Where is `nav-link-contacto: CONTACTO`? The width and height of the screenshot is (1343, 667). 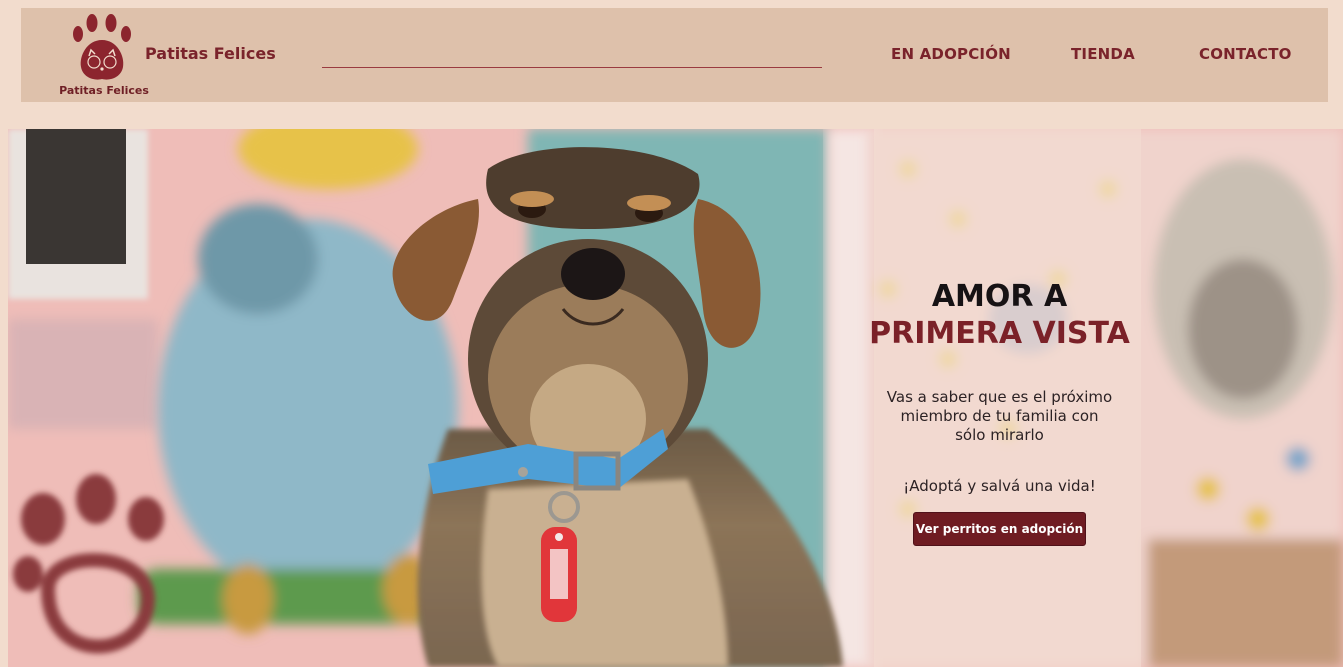
nav-link-contacto: CONTACTO is located at coordinates (1245, 54).